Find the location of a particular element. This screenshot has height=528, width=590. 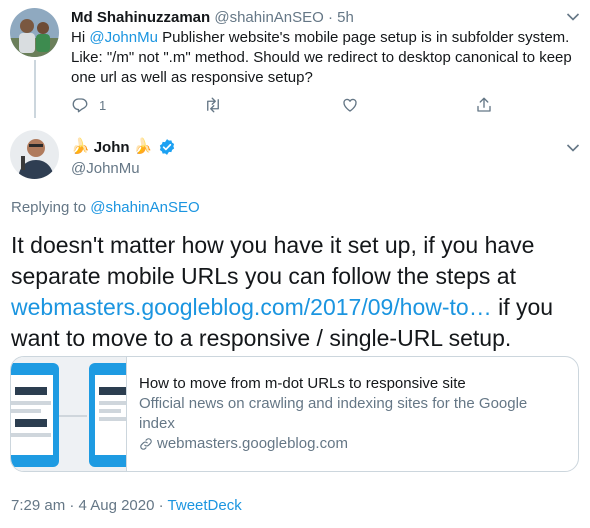

card-domain-text: webmasters.googleblog.com is located at coordinates (252, 443).